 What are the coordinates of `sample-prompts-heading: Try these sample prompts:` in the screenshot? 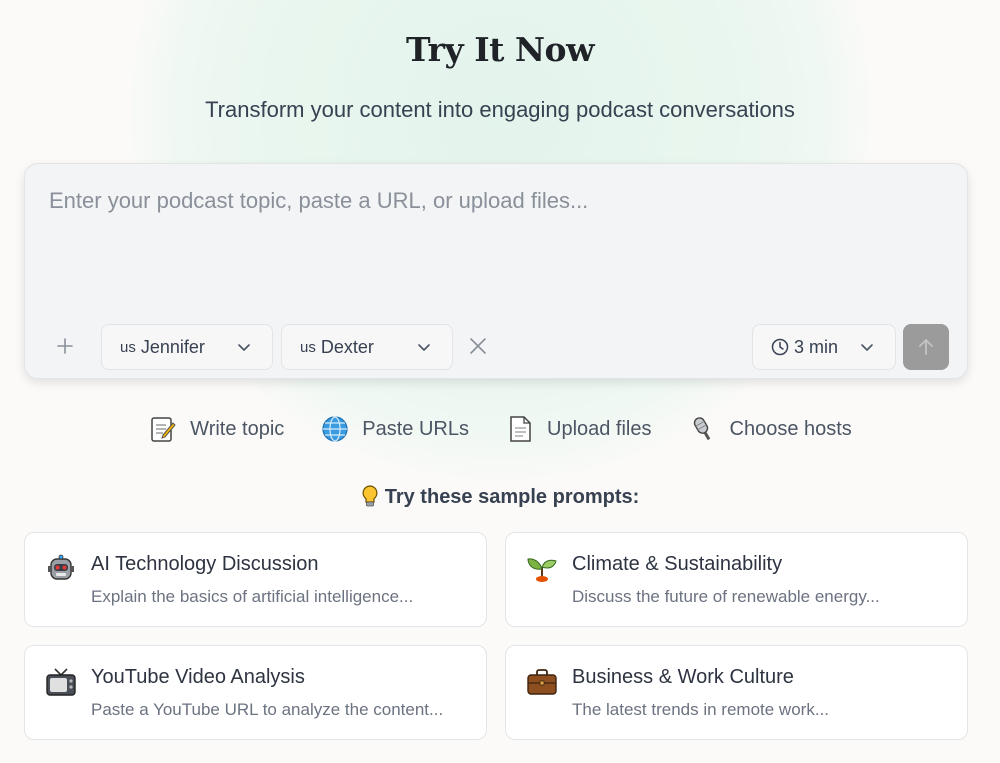 It's located at (500, 497).